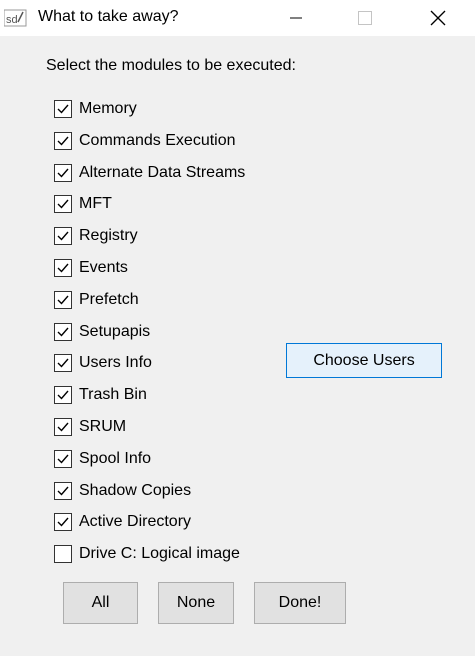 This screenshot has height=656, width=475. Describe the element at coordinates (364, 360) in the screenshot. I see `choose-users-button: Choose Users` at that location.